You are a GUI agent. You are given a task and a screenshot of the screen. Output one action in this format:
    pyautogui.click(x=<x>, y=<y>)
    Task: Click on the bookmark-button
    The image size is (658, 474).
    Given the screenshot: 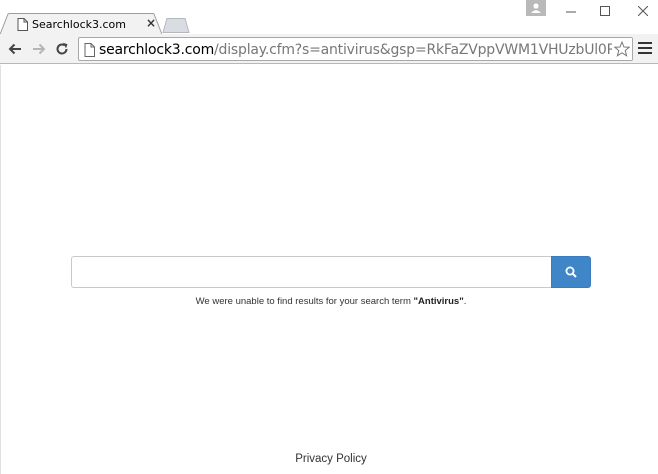 What is the action you would take?
    pyautogui.click(x=622, y=49)
    